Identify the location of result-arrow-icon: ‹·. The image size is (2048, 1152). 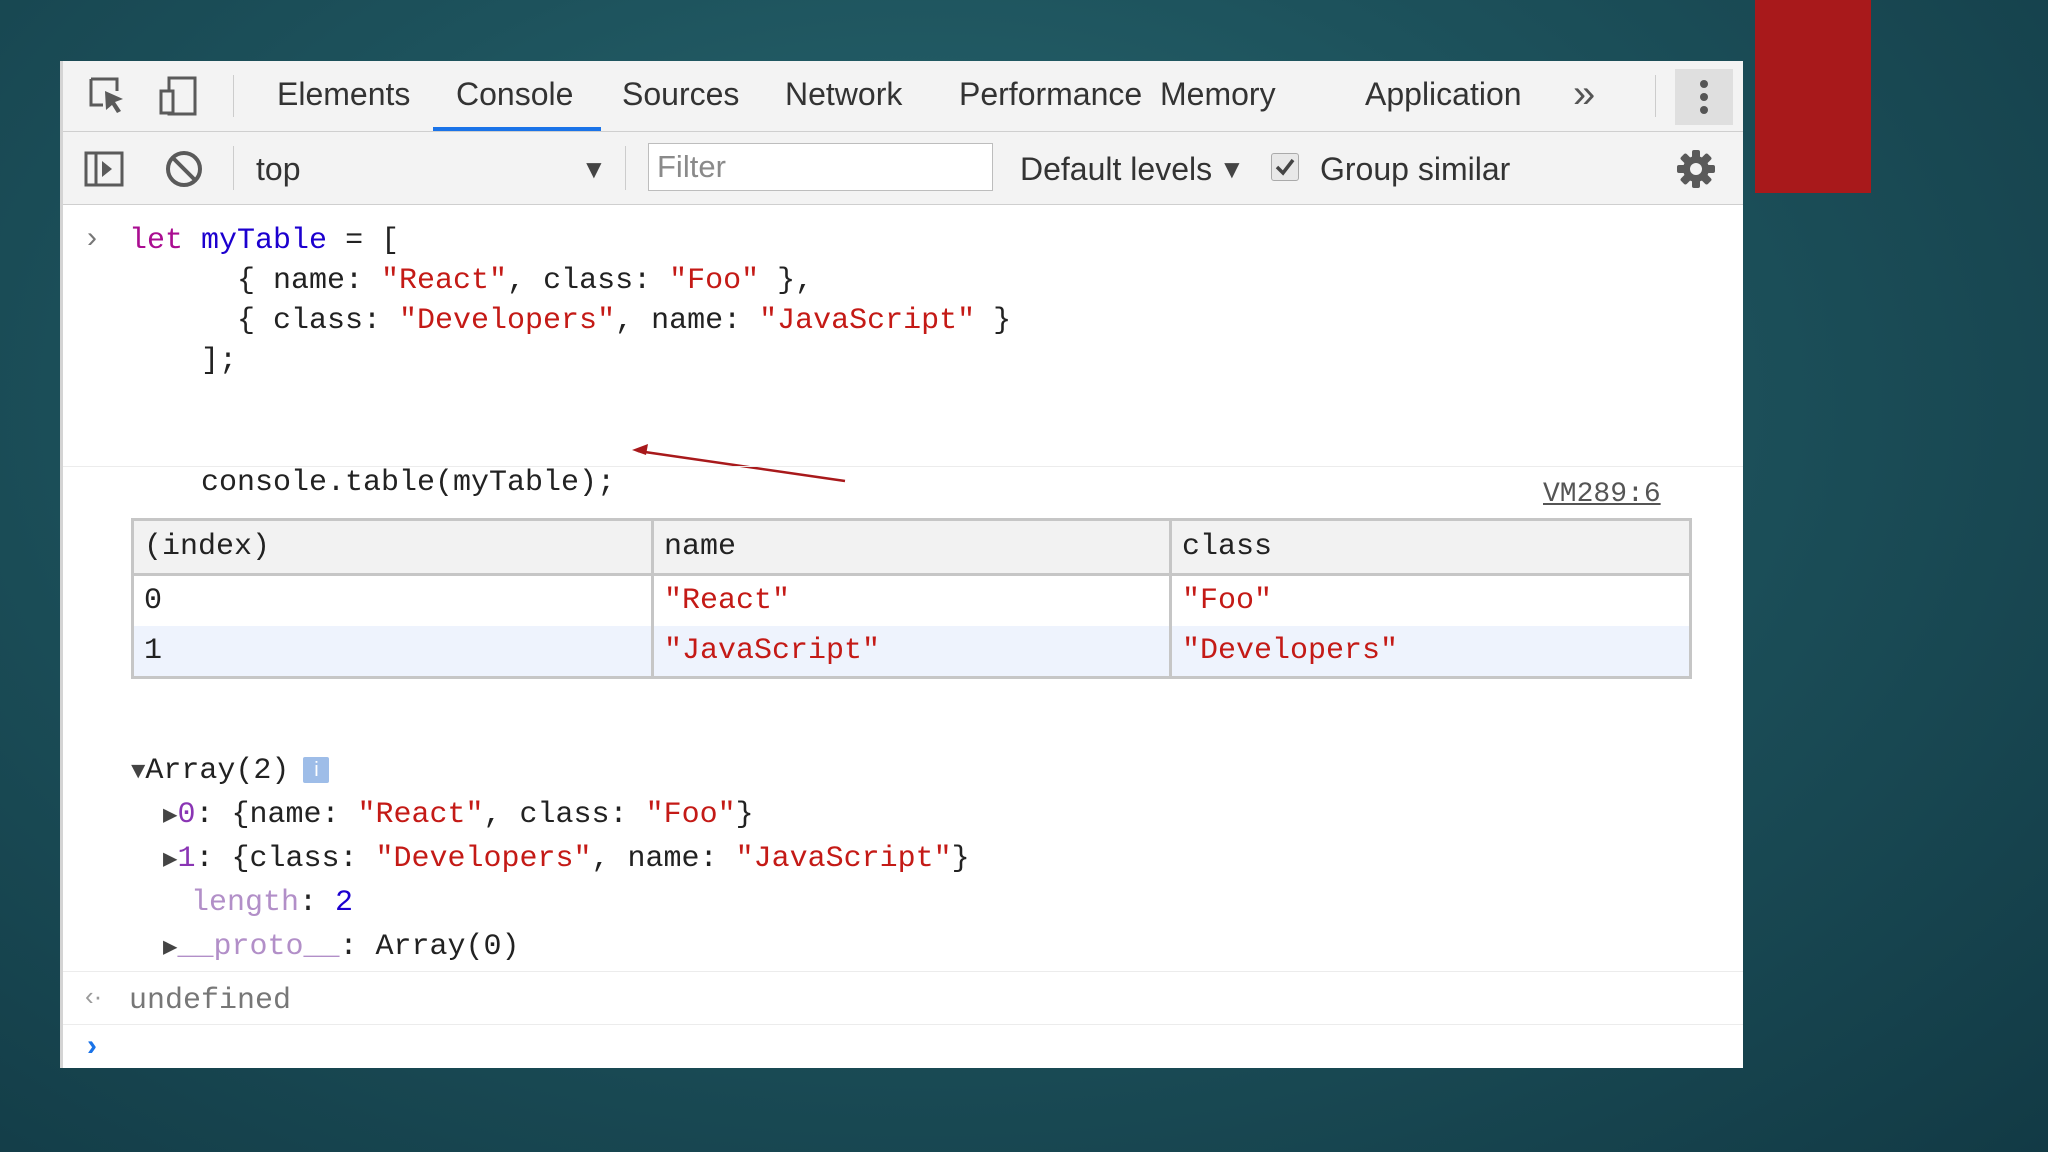
(94, 996).